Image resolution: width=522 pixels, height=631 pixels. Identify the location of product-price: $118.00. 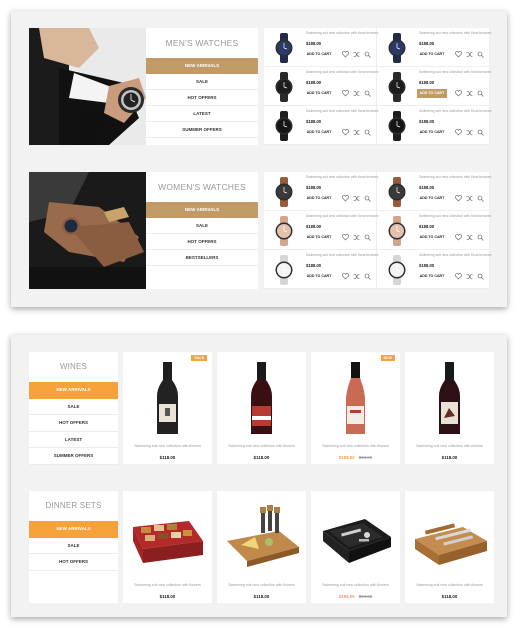
(449, 596).